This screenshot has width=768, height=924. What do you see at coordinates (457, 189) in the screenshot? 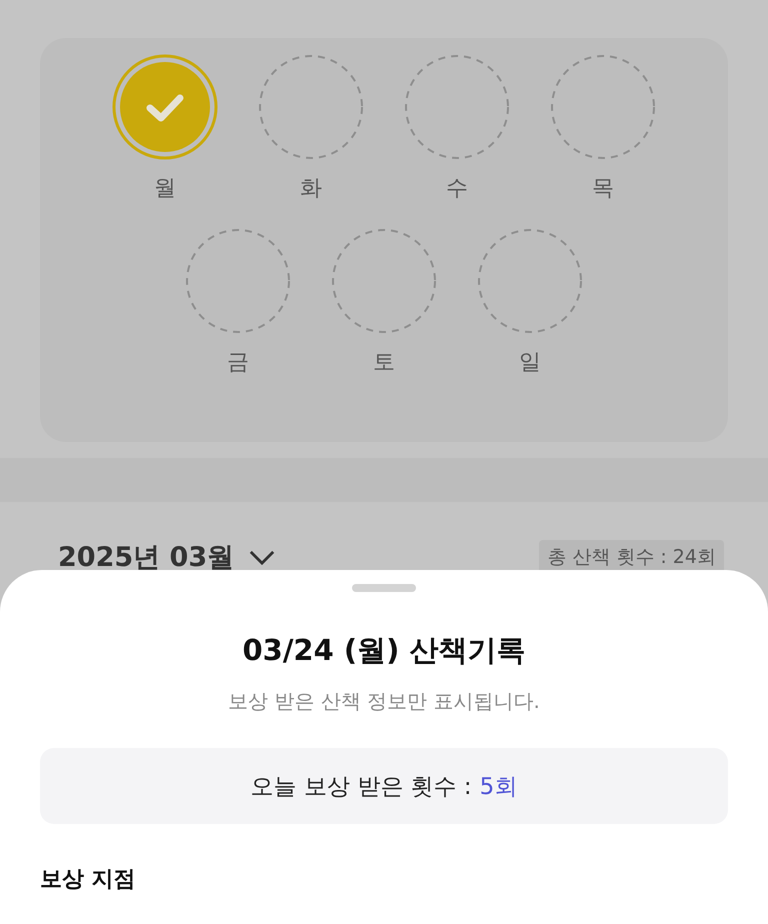
I see `day-label: 수` at bounding box center [457, 189].